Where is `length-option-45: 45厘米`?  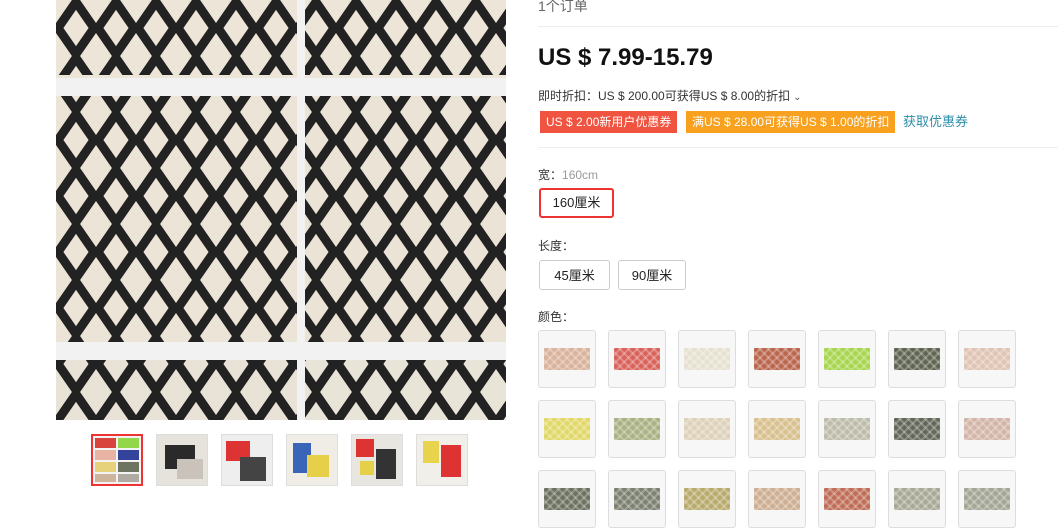 length-option-45: 45厘米 is located at coordinates (574, 275).